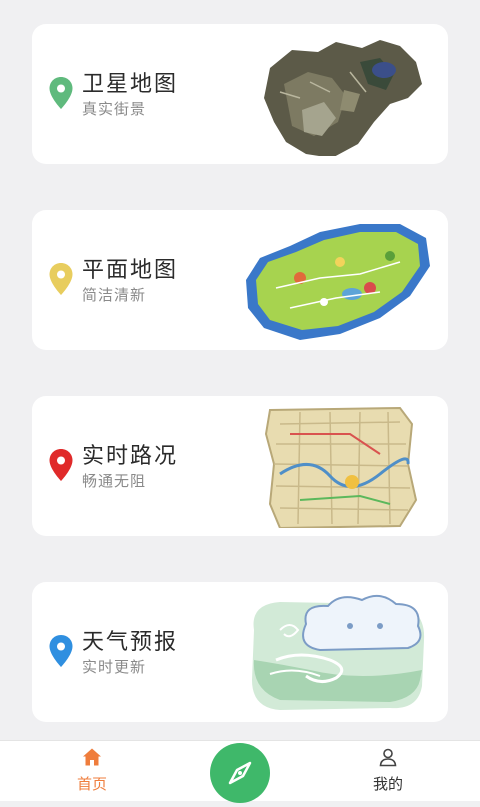 Image resolution: width=480 pixels, height=807 pixels. I want to click on flat-map-thumbnail, so click(338, 280).